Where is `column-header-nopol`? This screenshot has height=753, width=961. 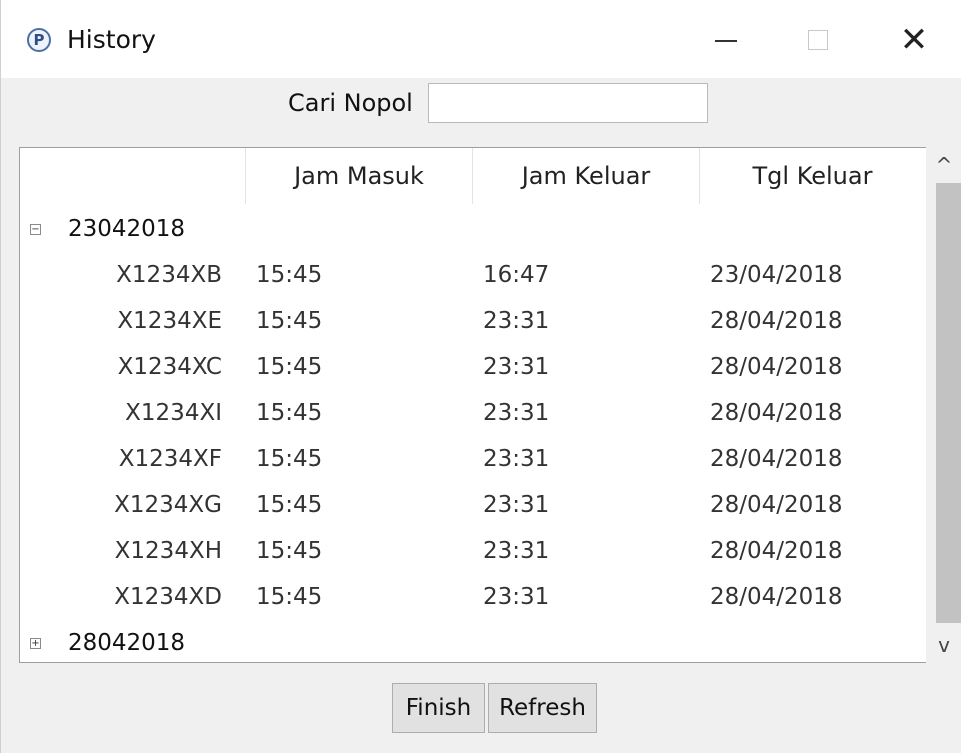
column-header-nopol is located at coordinates (132, 176).